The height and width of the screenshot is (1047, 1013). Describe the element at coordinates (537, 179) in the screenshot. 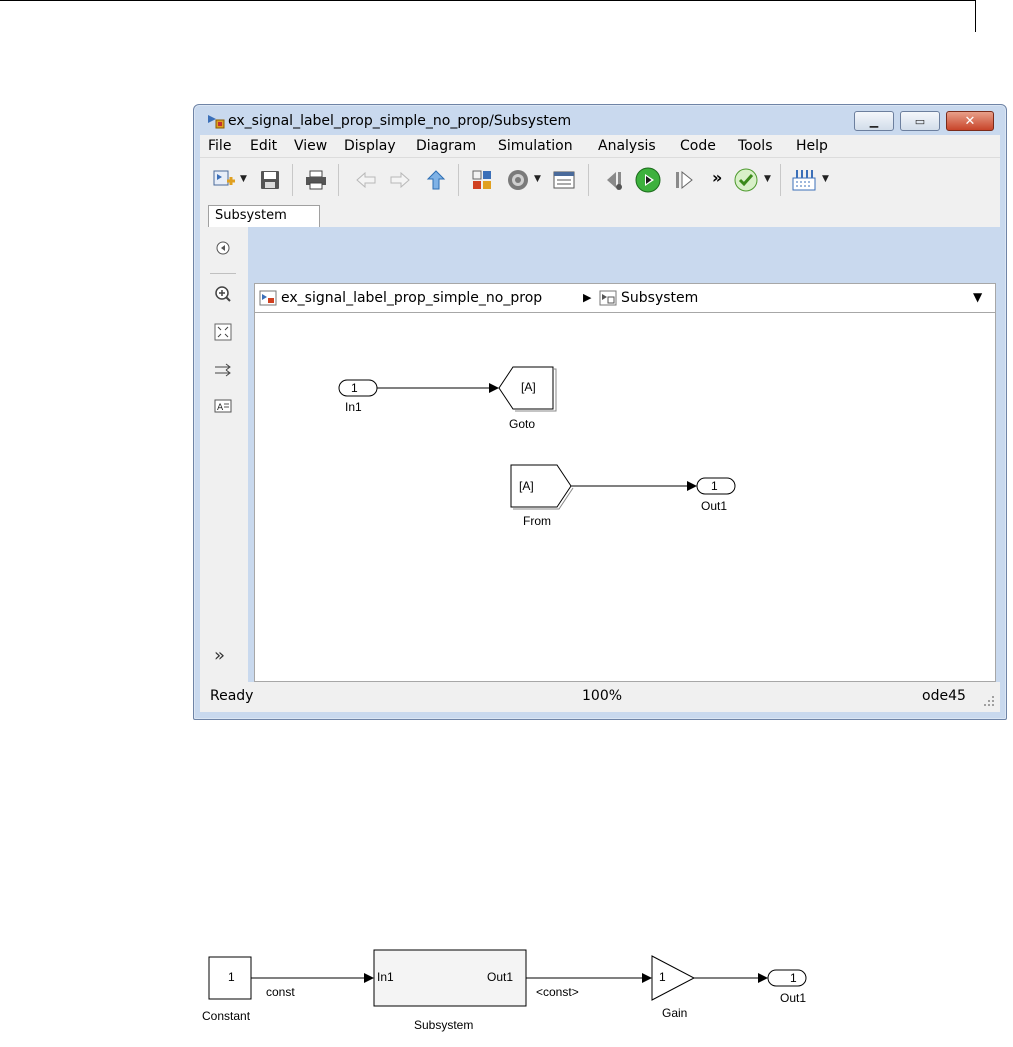

I see `configuration-dropdown-icon: ▼` at that location.